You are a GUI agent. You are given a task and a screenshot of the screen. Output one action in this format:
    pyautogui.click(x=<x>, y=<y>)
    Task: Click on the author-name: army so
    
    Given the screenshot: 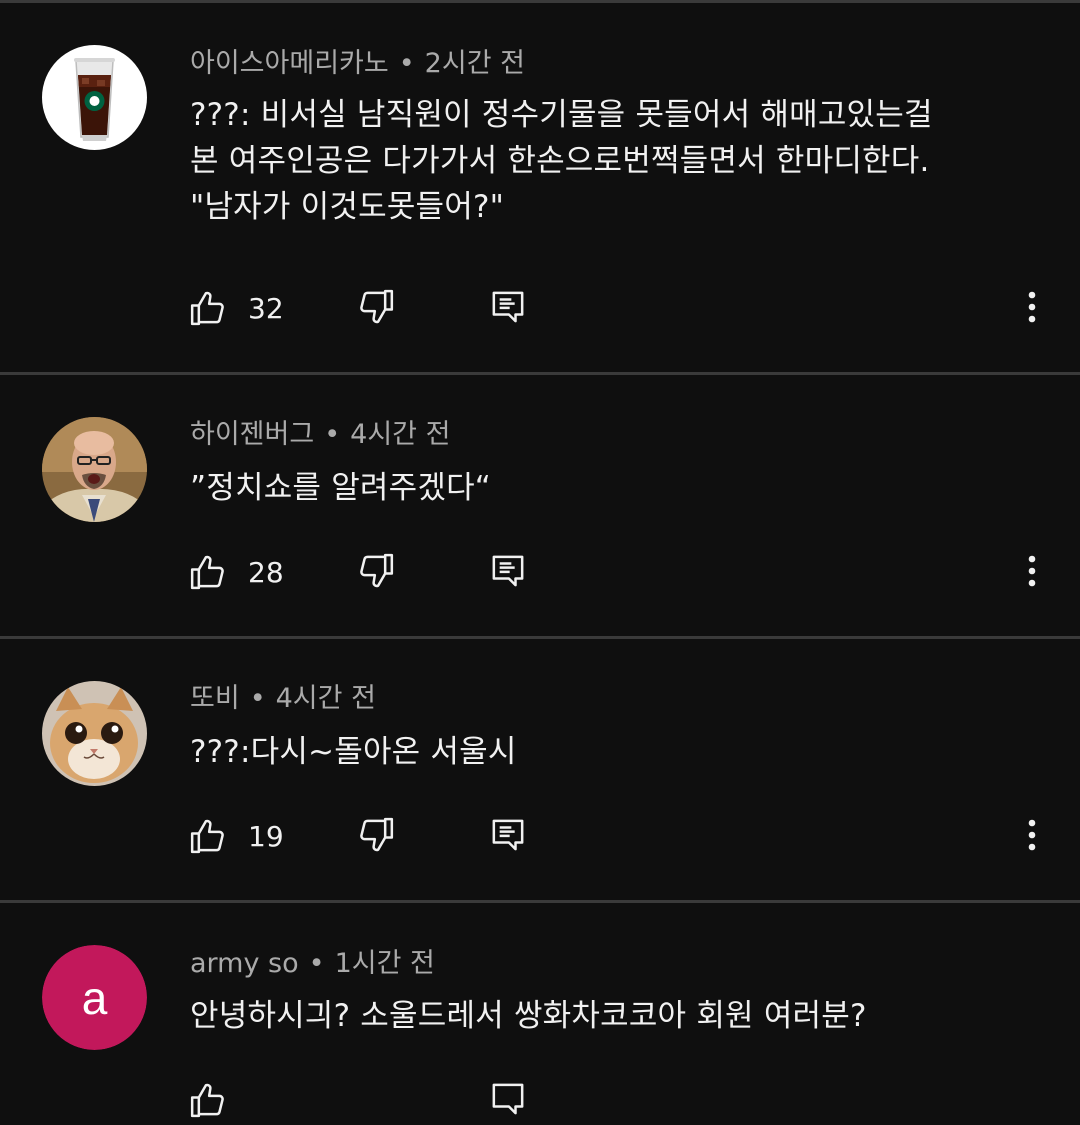 What is the action you would take?
    pyautogui.click(x=244, y=963)
    